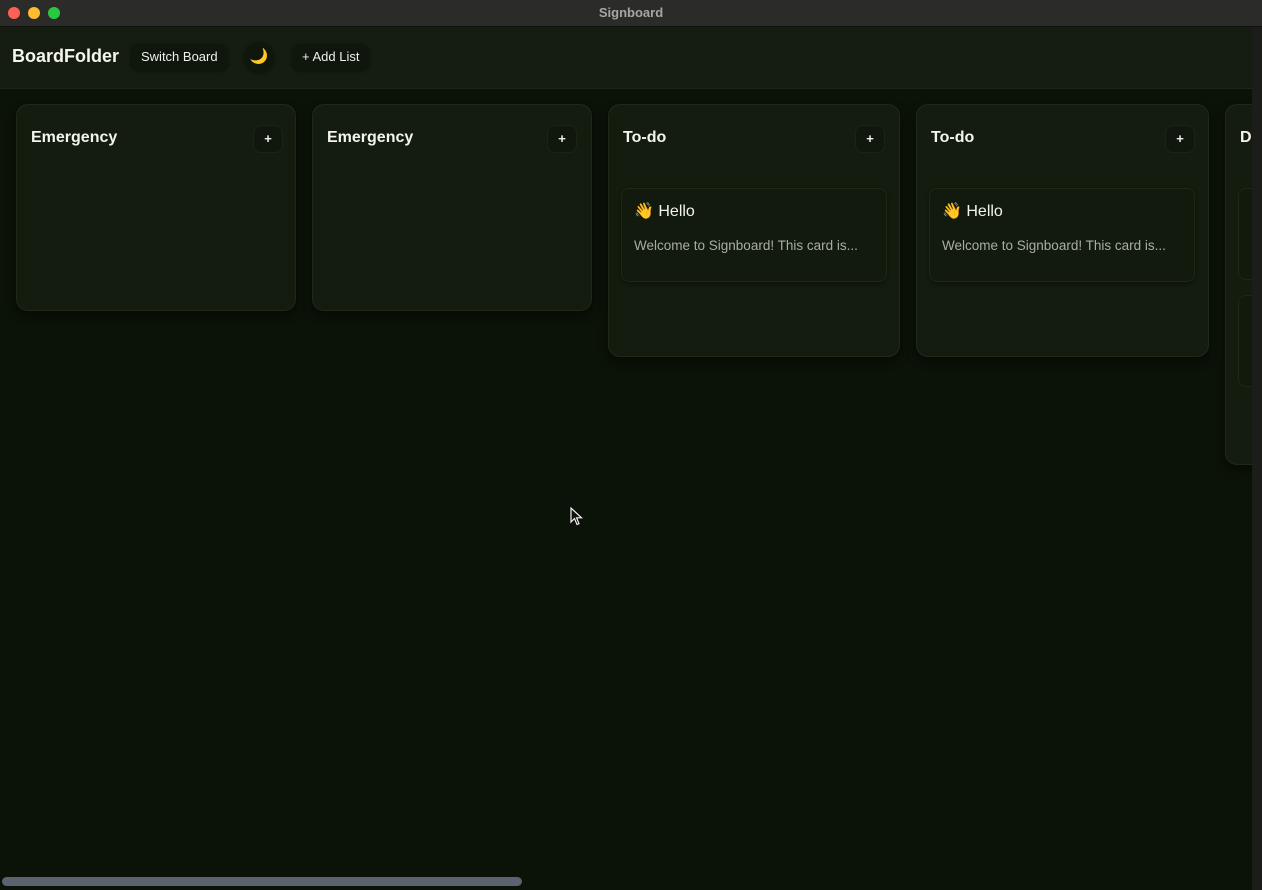 This screenshot has width=1262, height=890. Describe the element at coordinates (1257, 458) in the screenshot. I see `window-edge` at that location.